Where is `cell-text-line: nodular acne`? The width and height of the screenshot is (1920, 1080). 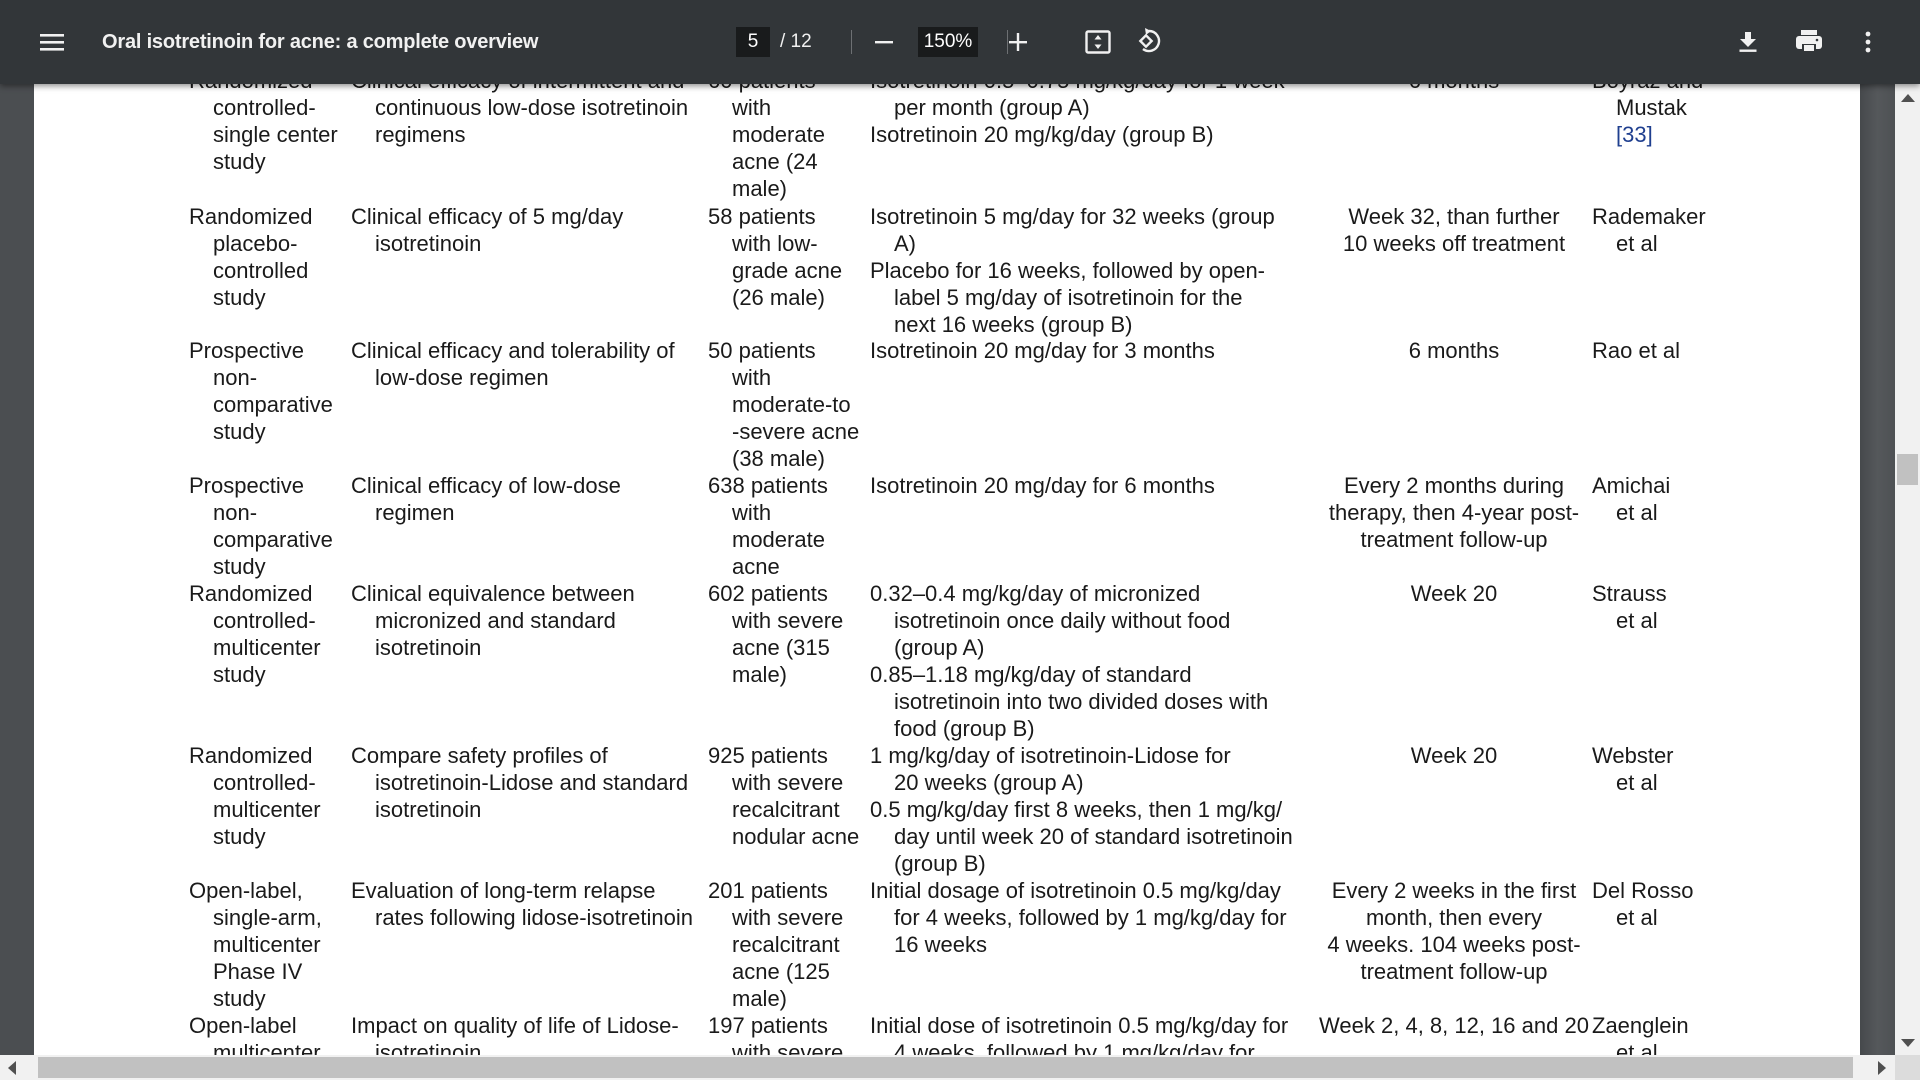
cell-text-line: nodular acne is located at coordinates (796, 836).